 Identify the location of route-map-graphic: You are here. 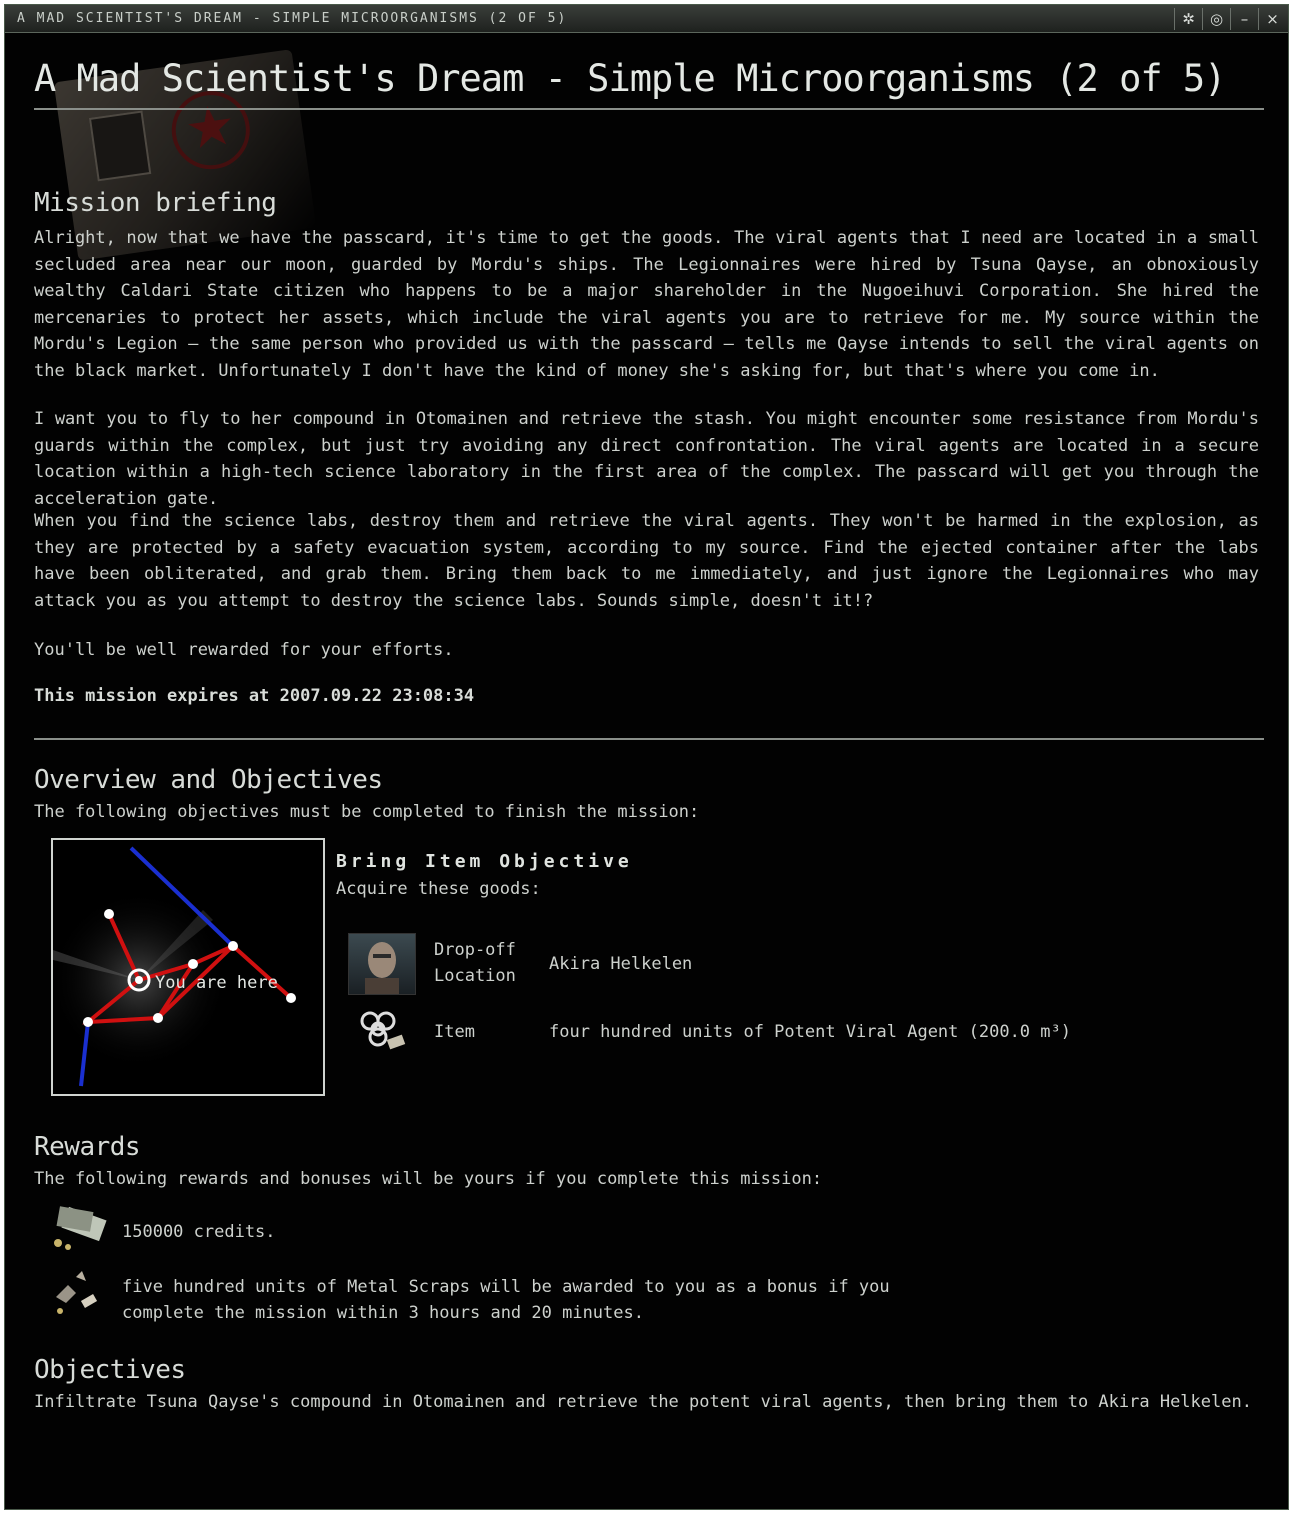
(174, 966).